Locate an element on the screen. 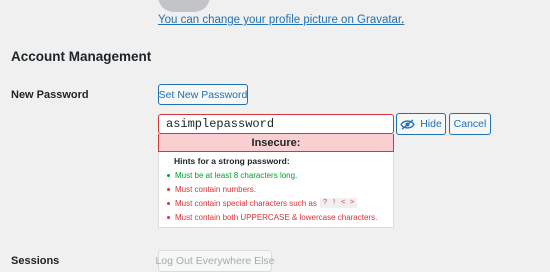 This screenshot has width=550, height=272. new-password-label: New Password is located at coordinates (50, 95).